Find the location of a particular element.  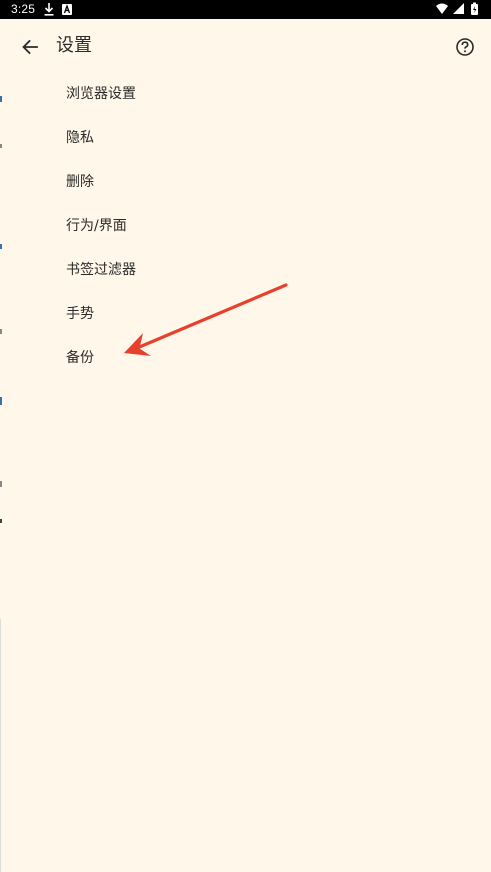

arrow-left-icon is located at coordinates (30, 47).